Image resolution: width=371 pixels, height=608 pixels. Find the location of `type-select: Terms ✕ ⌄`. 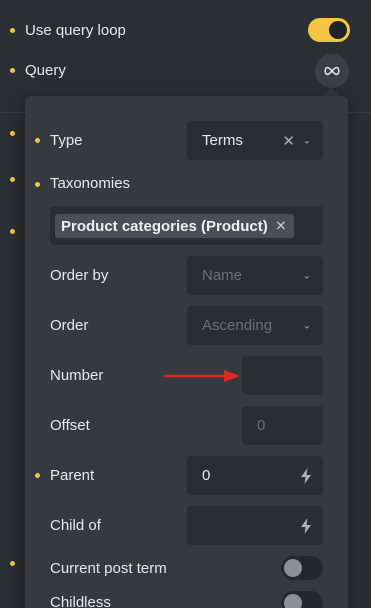

type-select: Terms ✕ ⌄ is located at coordinates (255, 140).